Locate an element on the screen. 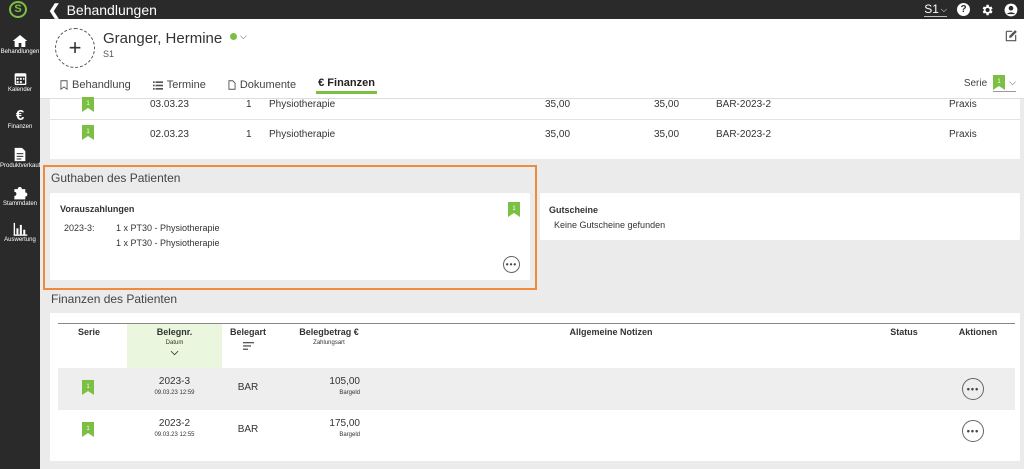 The width and height of the screenshot is (1024, 469). sidebar-item-label: Stammdaten is located at coordinates (20, 204).